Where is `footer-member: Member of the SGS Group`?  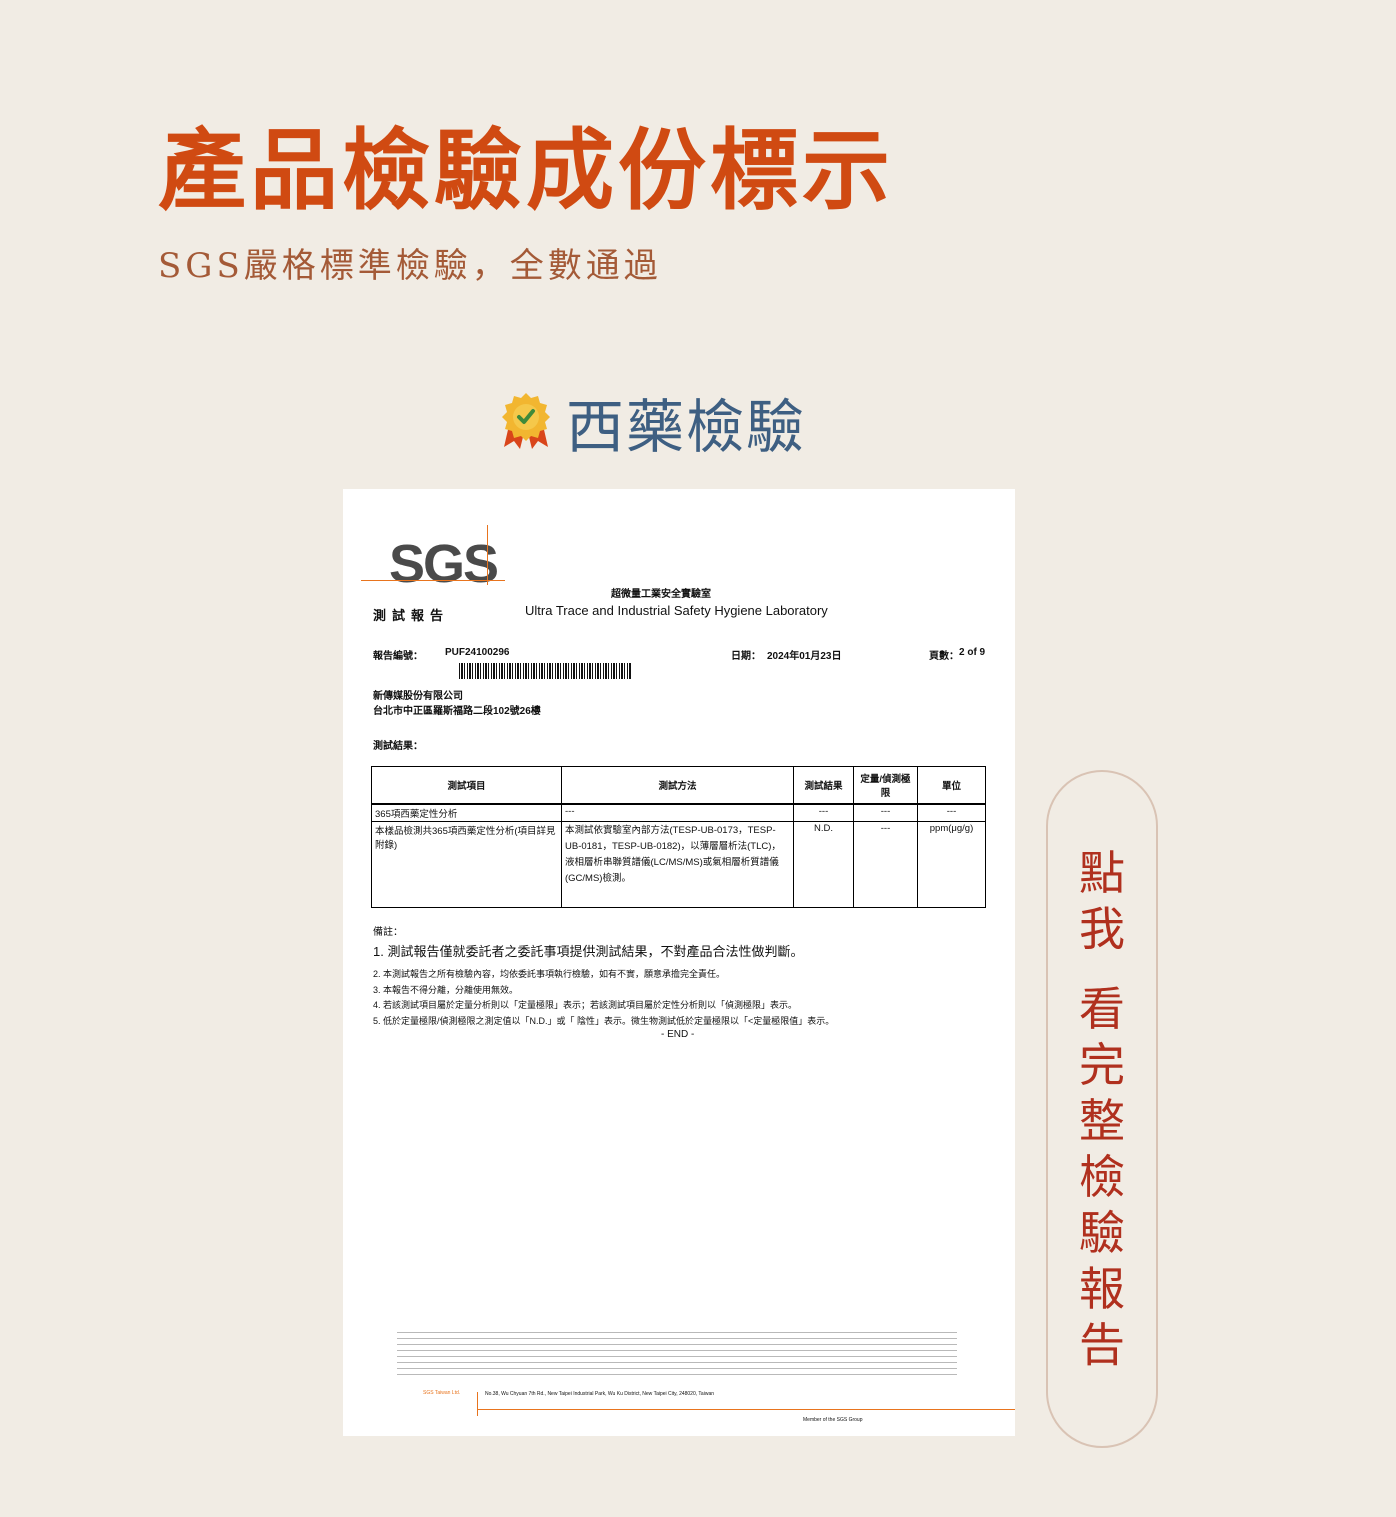
footer-member: Member of the SGS Group is located at coordinates (833, 1420).